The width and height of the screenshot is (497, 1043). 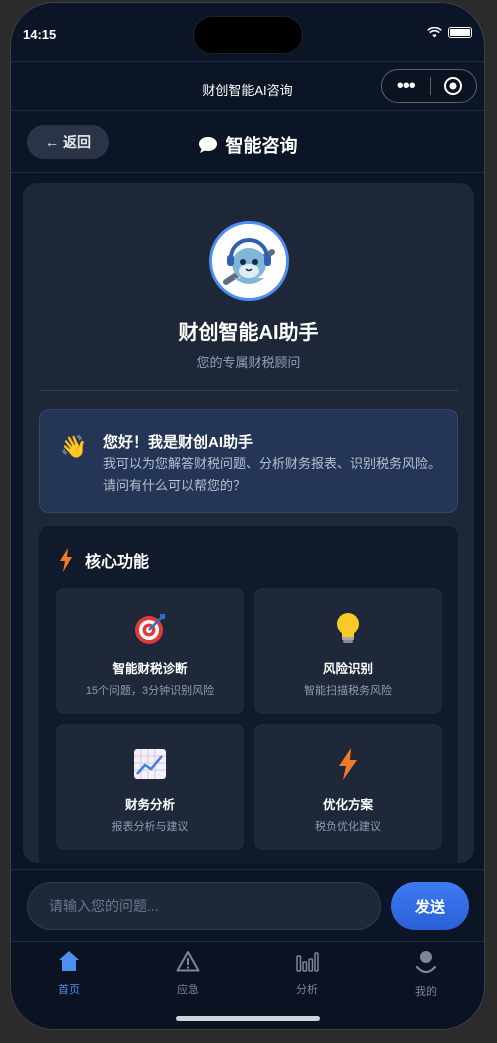 What do you see at coordinates (207, 145) in the screenshot?
I see `chat-bubble-icon` at bounding box center [207, 145].